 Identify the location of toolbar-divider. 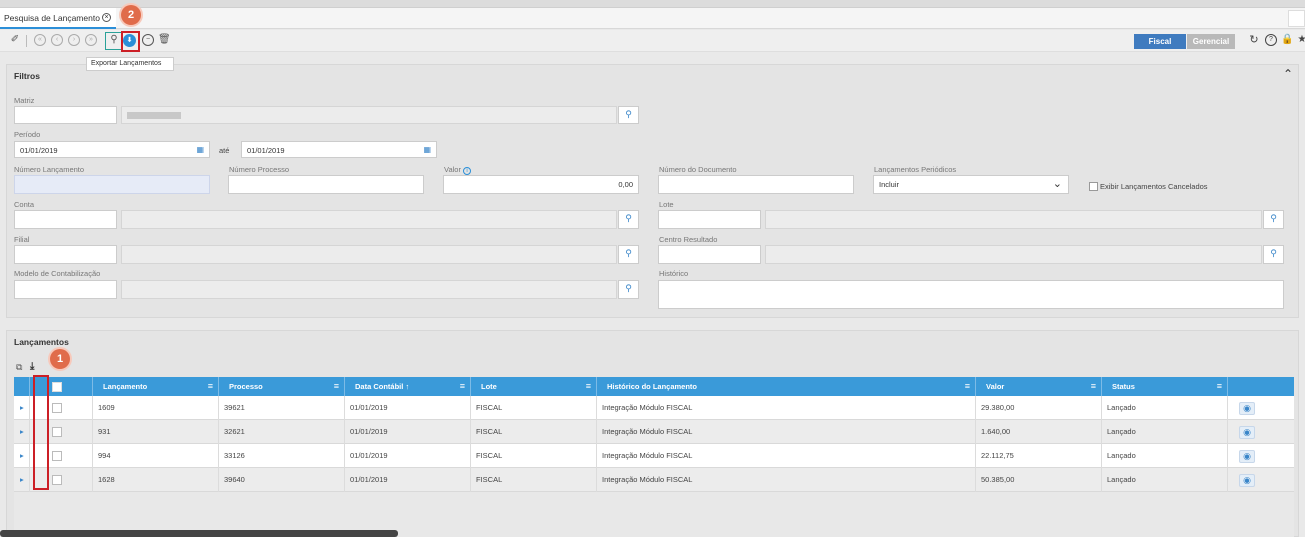
(26, 41).